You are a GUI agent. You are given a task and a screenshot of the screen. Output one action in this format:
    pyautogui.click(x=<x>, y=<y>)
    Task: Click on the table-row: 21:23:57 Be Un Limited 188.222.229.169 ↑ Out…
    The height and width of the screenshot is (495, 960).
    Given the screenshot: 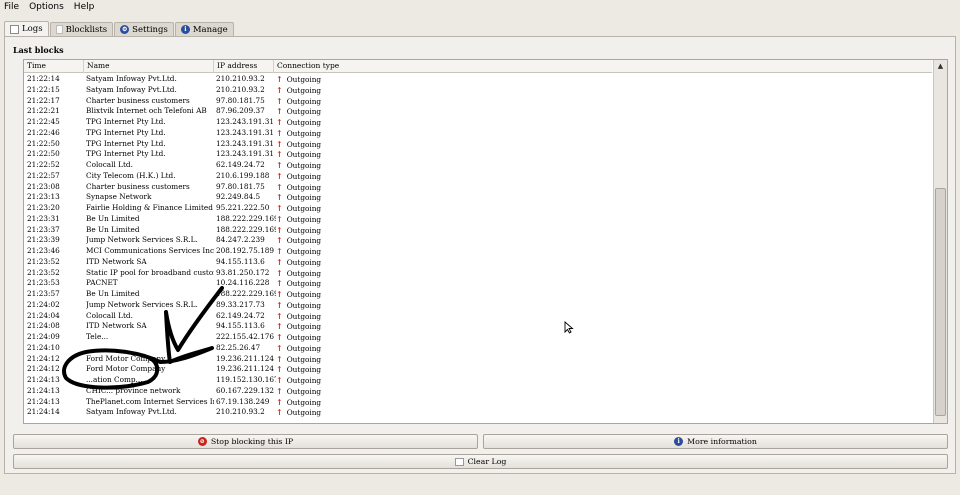 What is the action you would take?
    pyautogui.click(x=478, y=294)
    